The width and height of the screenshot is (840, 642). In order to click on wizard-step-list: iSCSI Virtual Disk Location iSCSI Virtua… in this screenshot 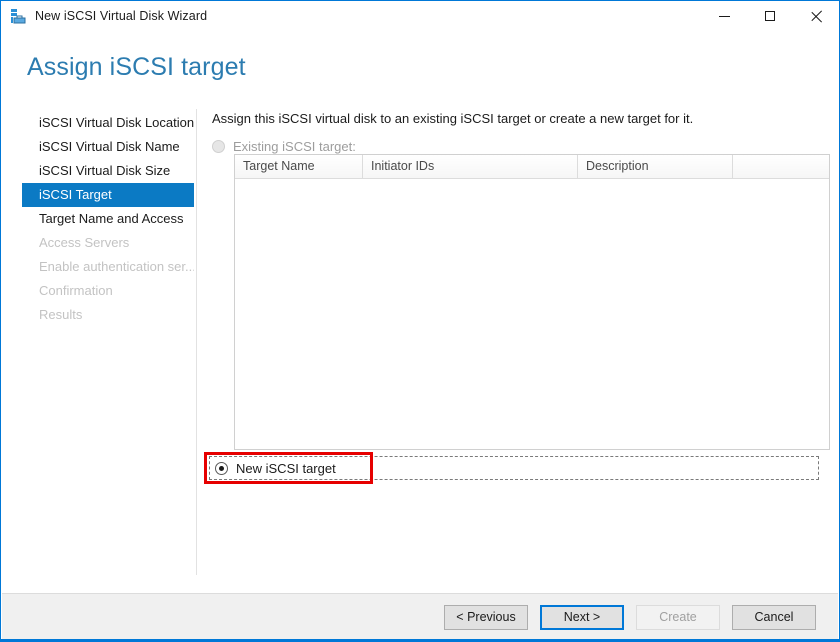, I will do `click(108, 219)`.